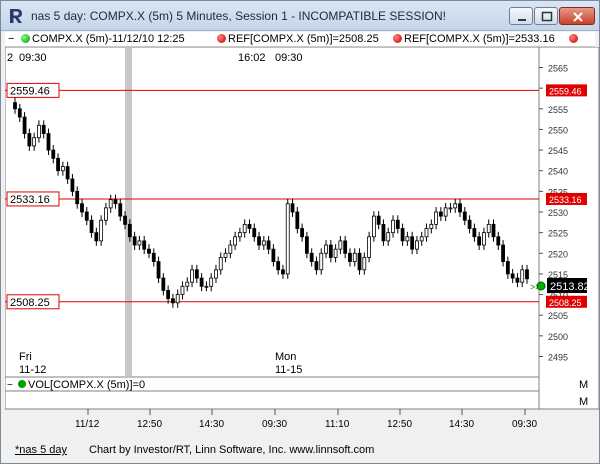  What do you see at coordinates (103, 39) in the screenshot?
I see `legend-item-price: COMPX.X (5m)-11/12/10 12:25` at bounding box center [103, 39].